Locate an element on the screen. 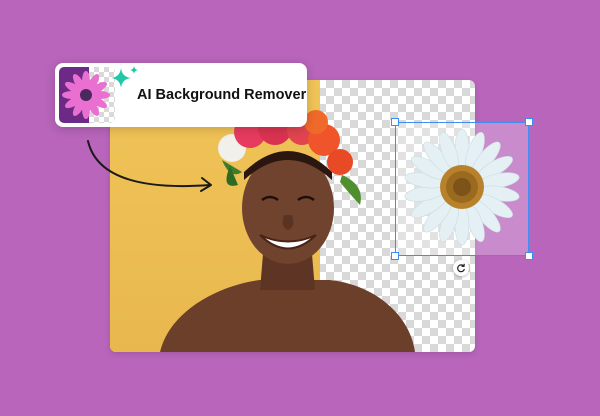 Image resolution: width=600 pixels, height=416 pixels. feature-title: AI Background Remover is located at coordinates (222, 95).